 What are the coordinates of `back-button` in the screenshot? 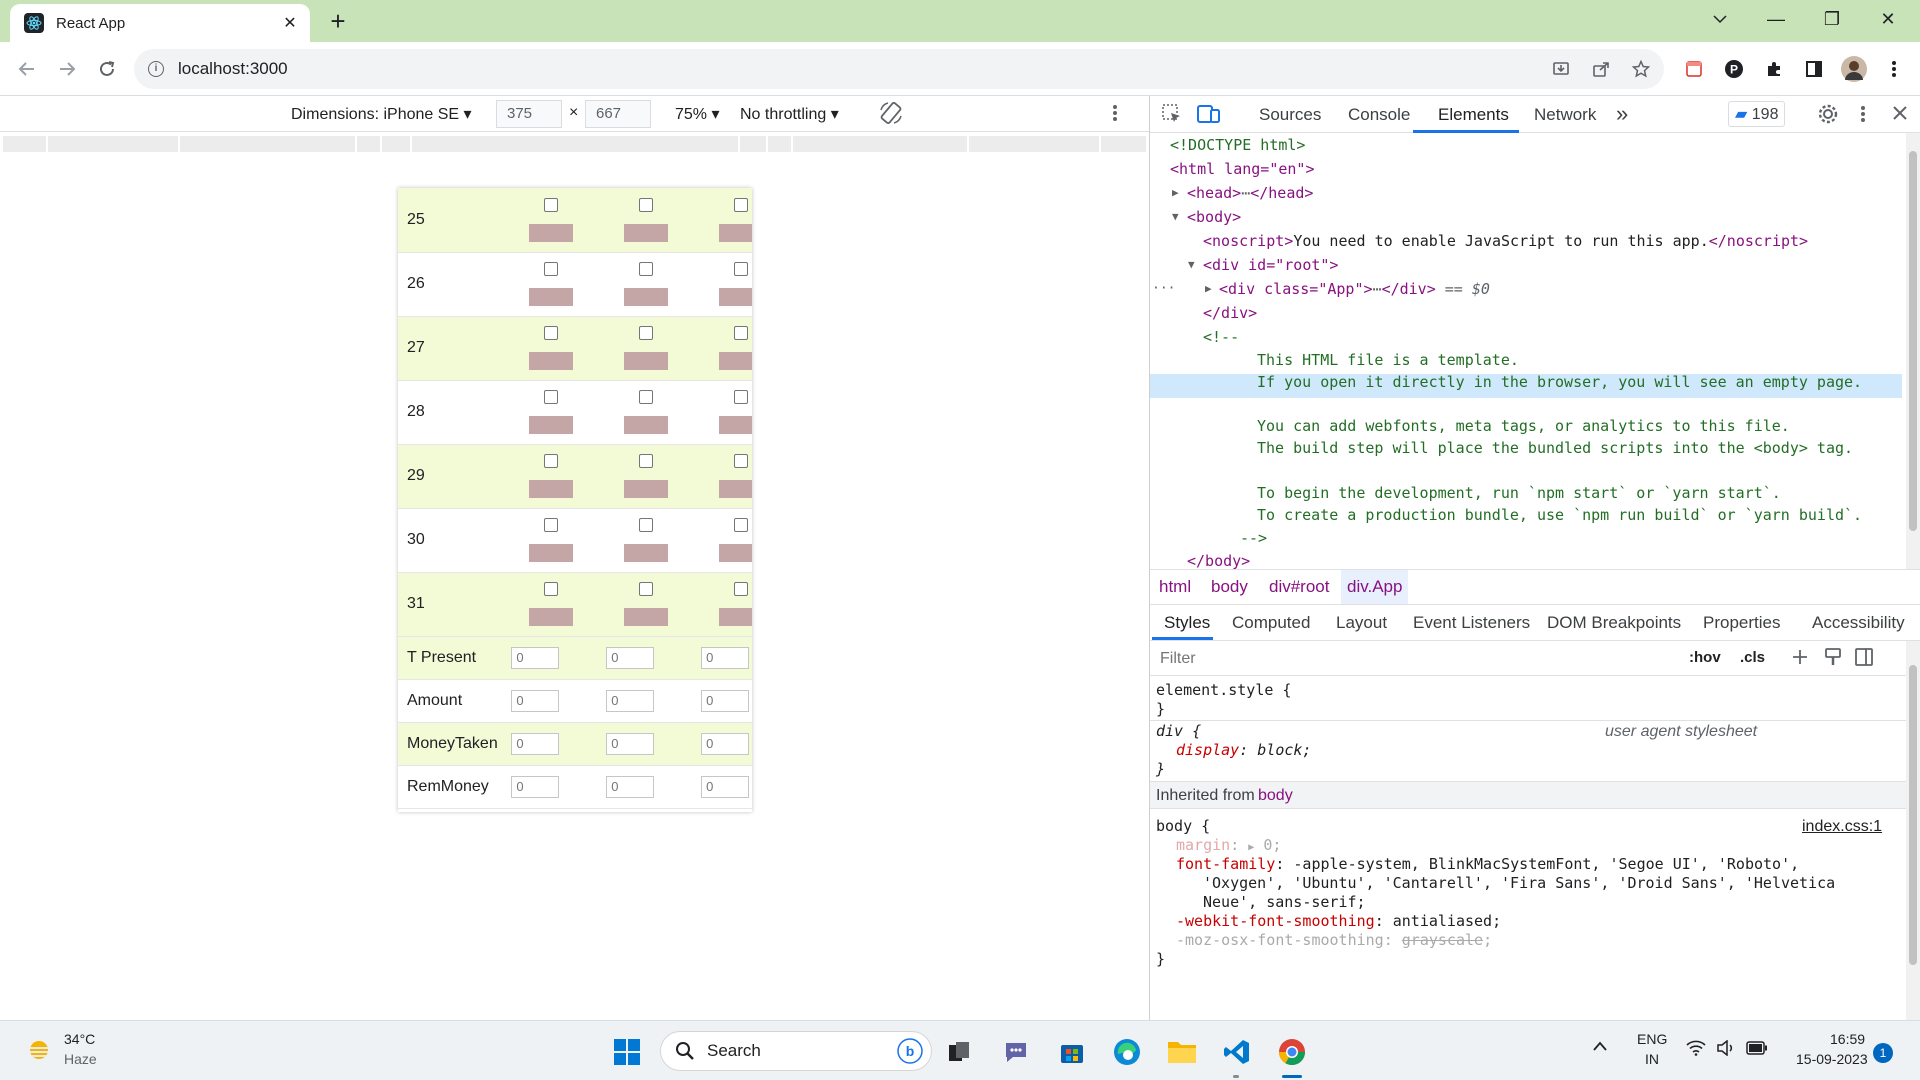 It's located at (27, 69).